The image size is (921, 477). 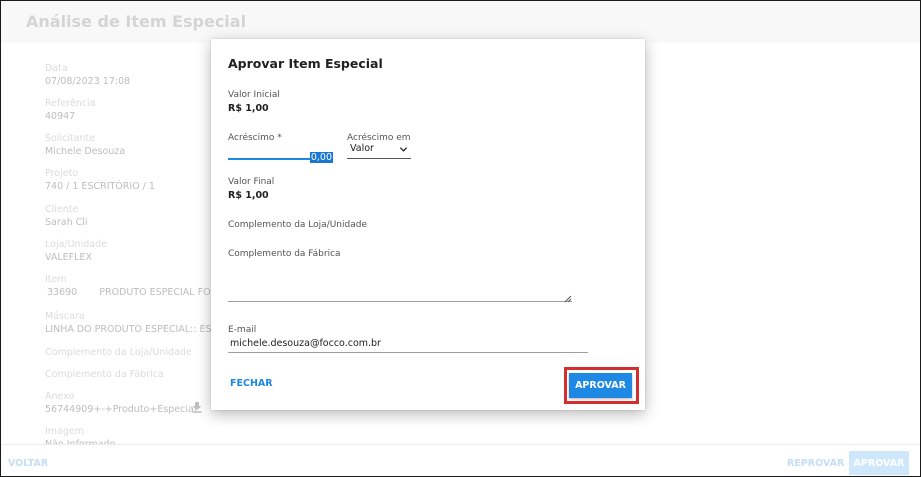 What do you see at coordinates (400, 301) in the screenshot?
I see `complemento-fabrica-textarea` at bounding box center [400, 301].